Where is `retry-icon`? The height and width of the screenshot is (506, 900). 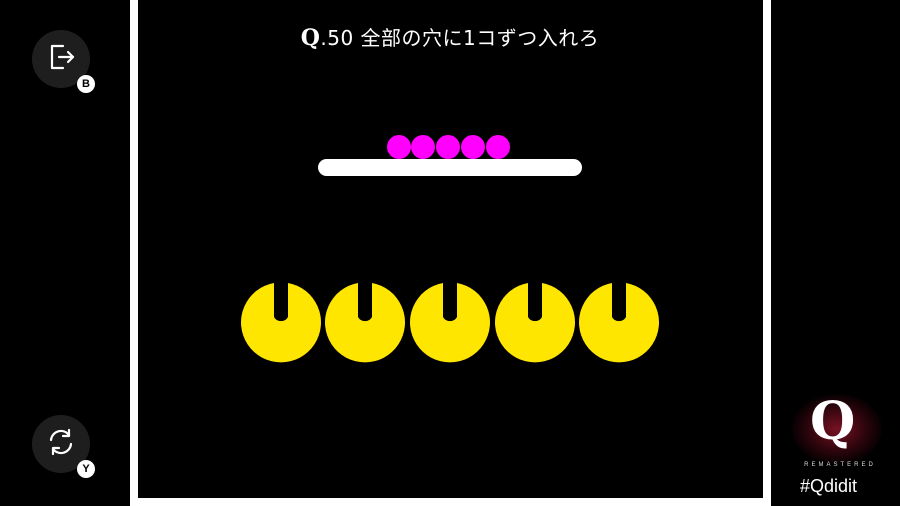 retry-icon is located at coordinates (61, 444).